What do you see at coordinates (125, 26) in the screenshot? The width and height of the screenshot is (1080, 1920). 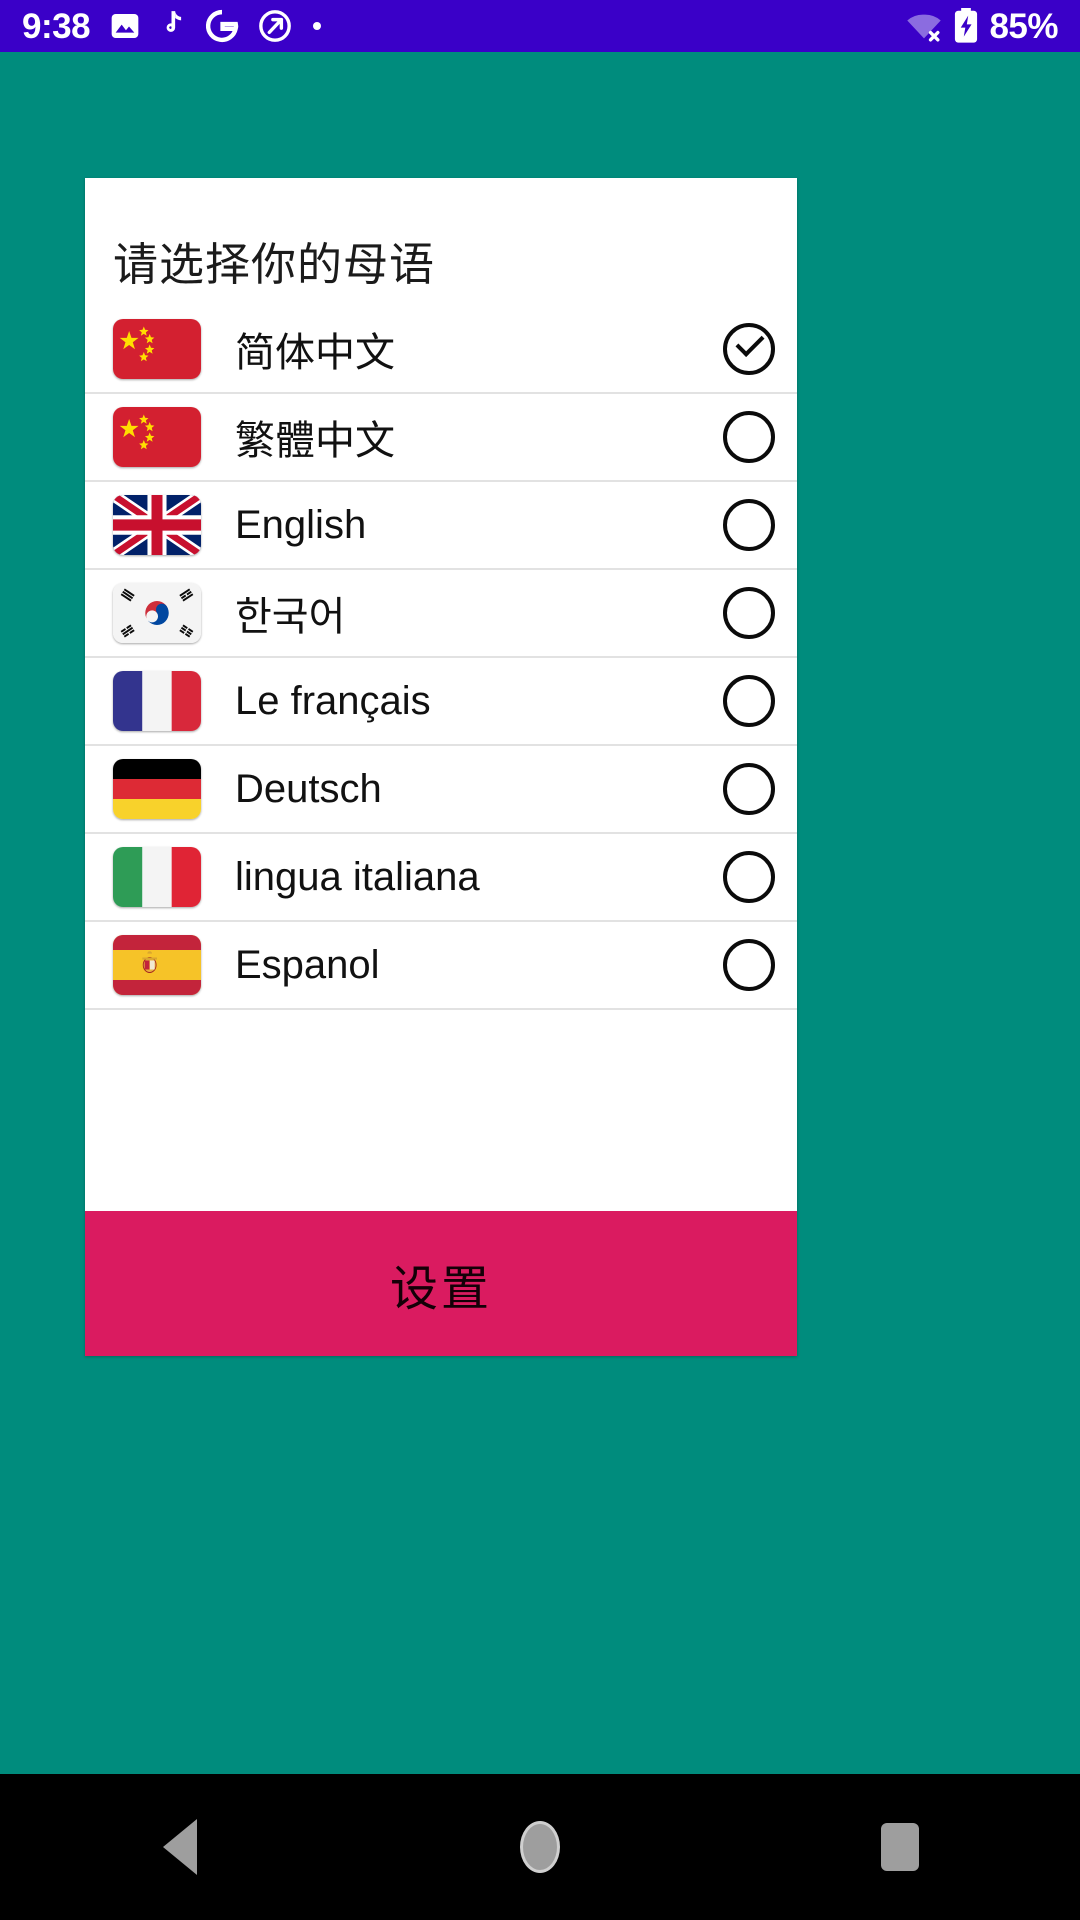 I see `photo-gallery-icon` at bounding box center [125, 26].